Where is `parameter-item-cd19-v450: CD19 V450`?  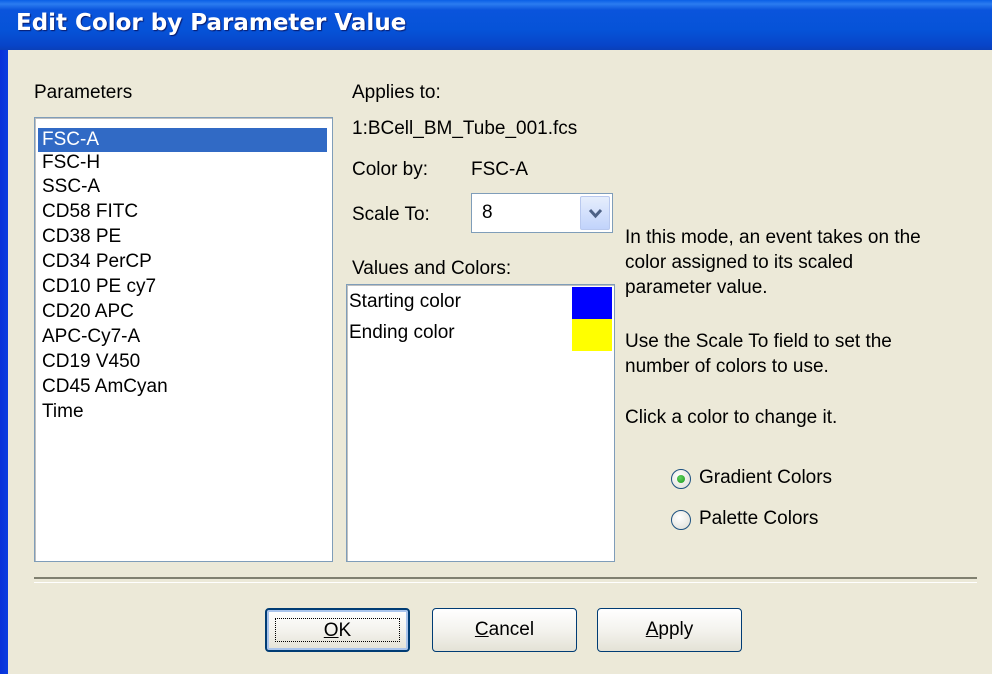 parameter-item-cd19-v450: CD19 V450 is located at coordinates (182, 362).